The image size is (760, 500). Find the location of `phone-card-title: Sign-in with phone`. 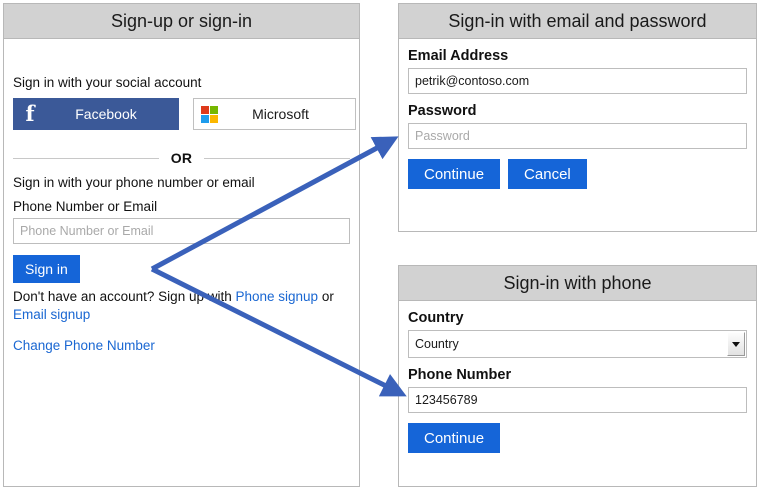

phone-card-title: Sign-in with phone is located at coordinates (577, 283).